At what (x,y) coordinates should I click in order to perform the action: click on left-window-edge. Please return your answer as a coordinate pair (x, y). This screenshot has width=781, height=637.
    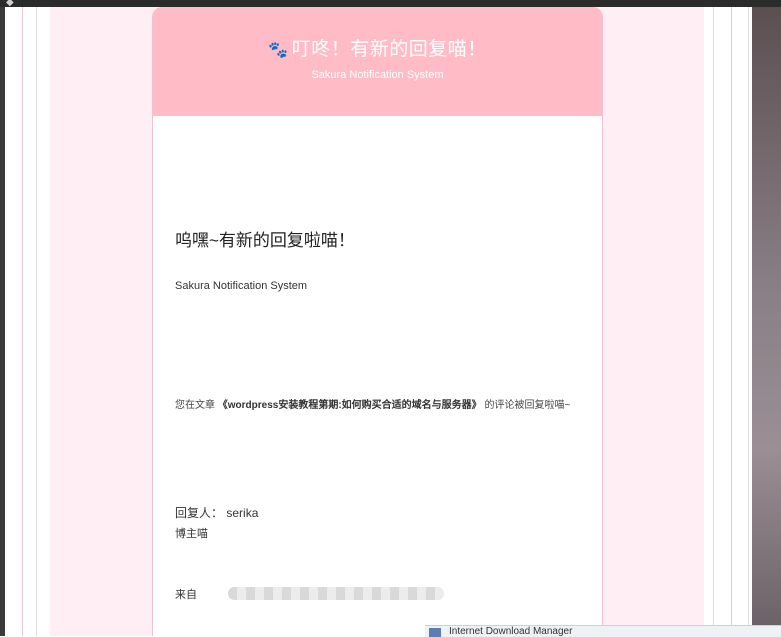
    Looking at the image, I should click on (2, 321).